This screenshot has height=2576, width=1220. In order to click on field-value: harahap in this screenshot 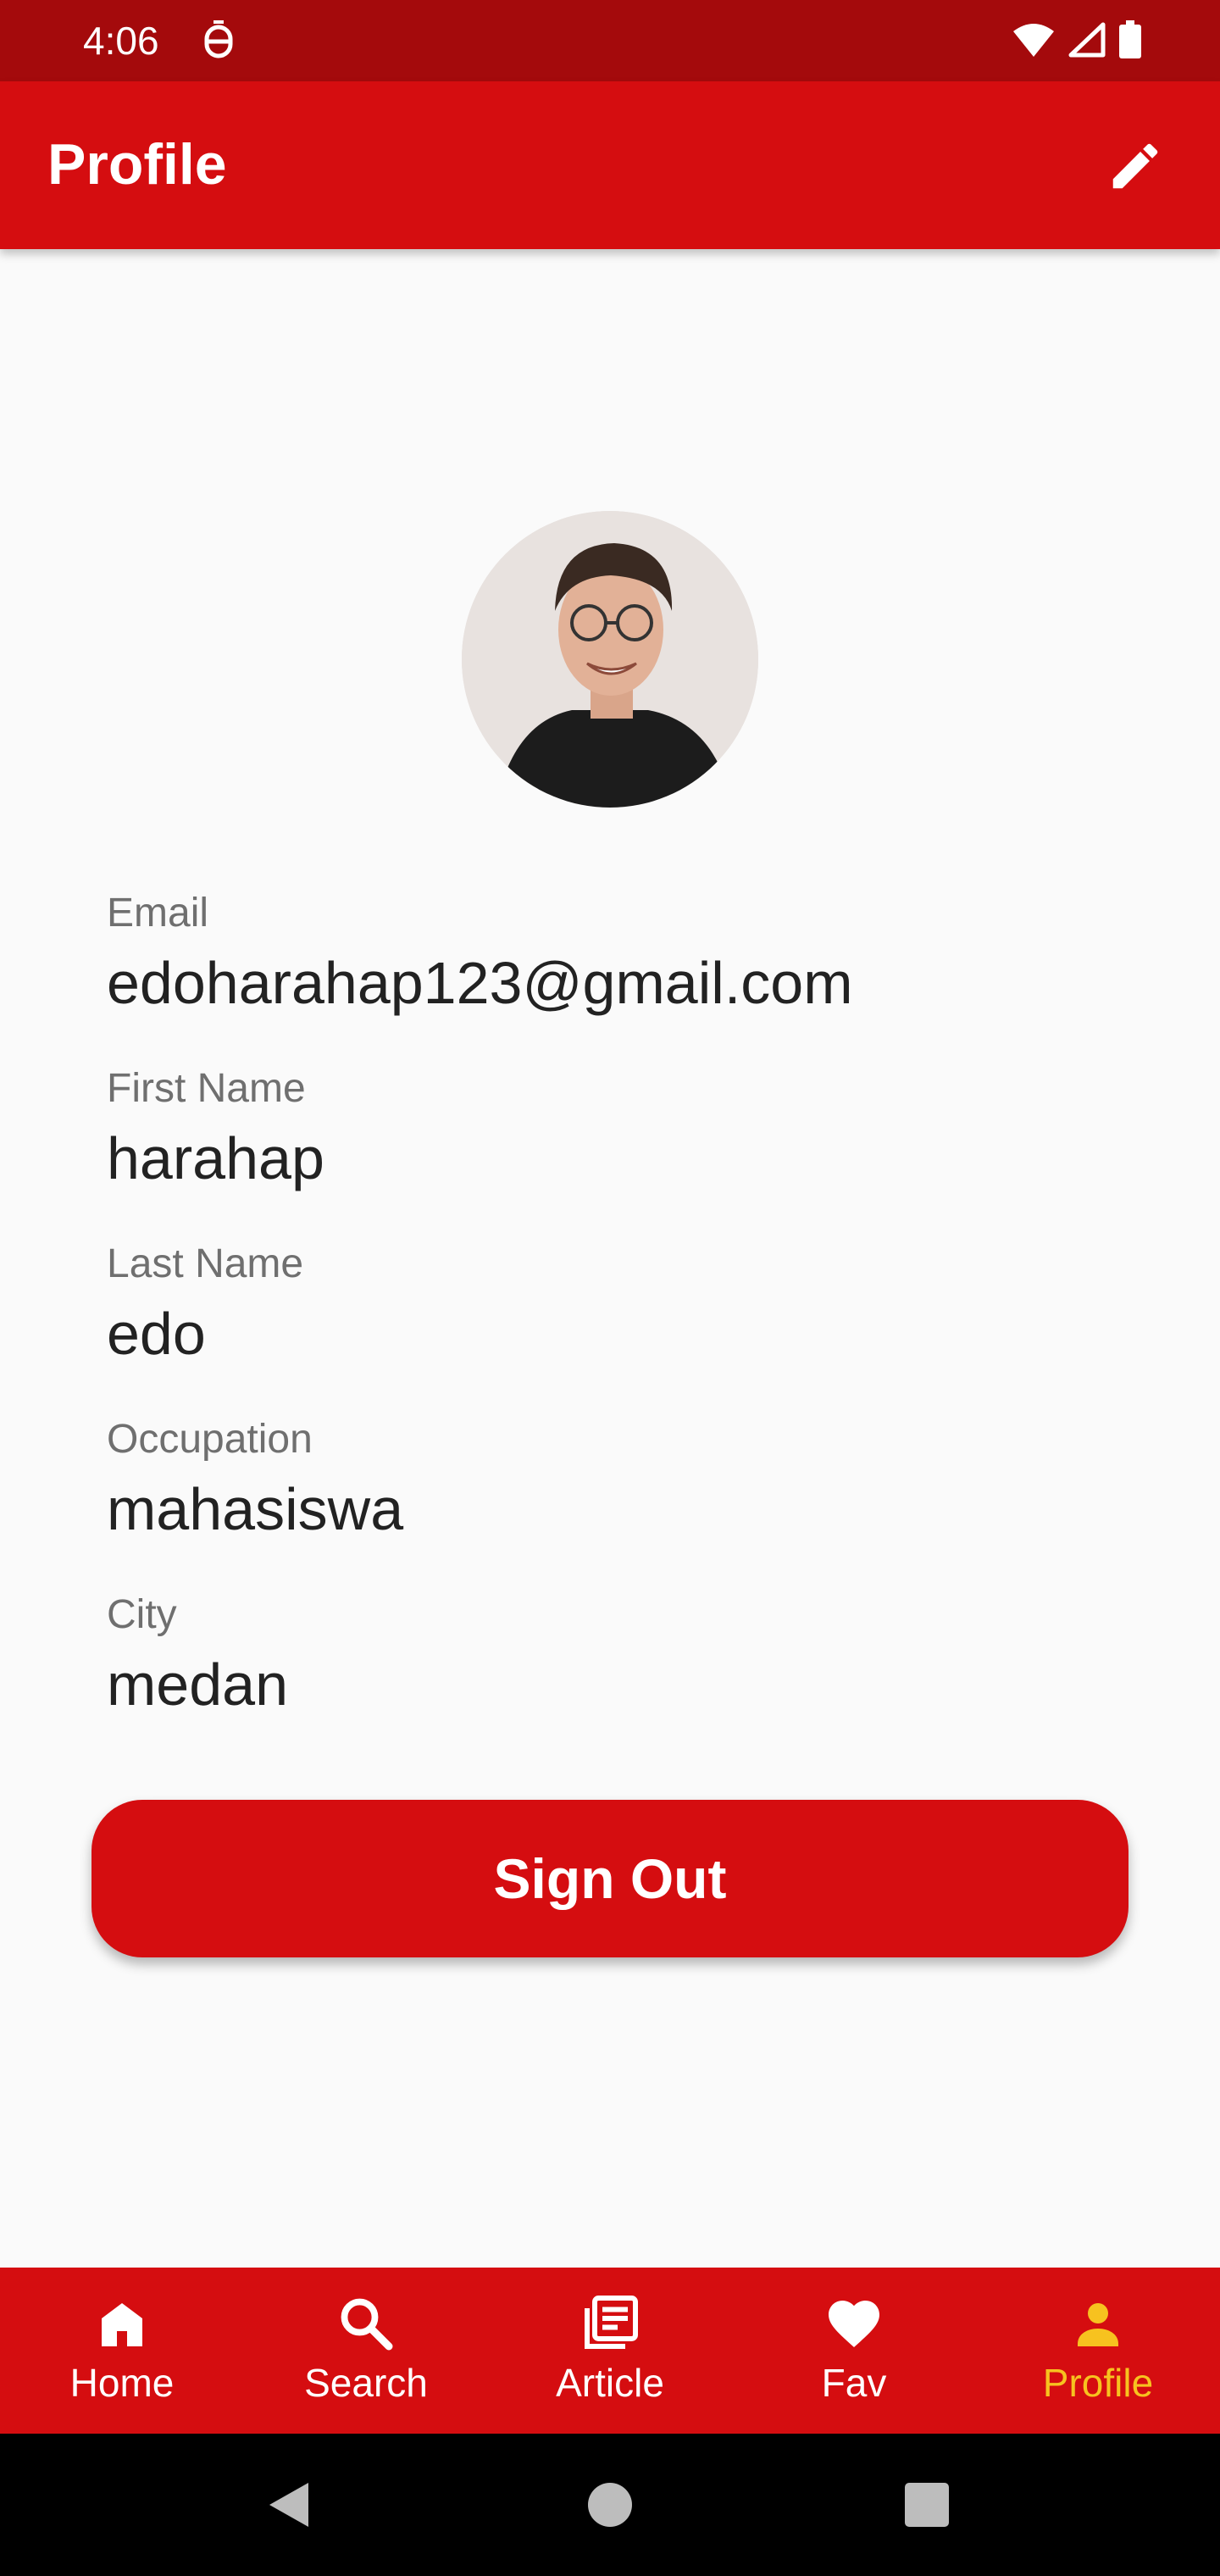, I will do `click(215, 1158)`.